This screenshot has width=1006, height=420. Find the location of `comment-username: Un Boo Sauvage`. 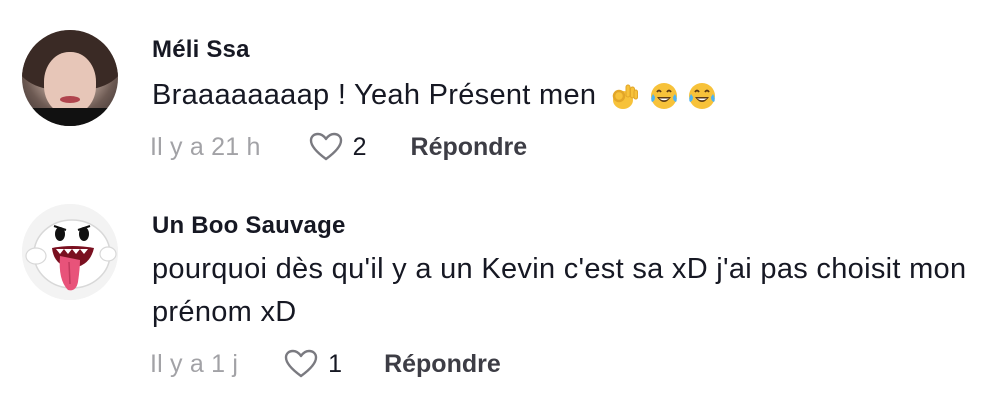

comment-username: Un Boo Sauvage is located at coordinates (249, 226).